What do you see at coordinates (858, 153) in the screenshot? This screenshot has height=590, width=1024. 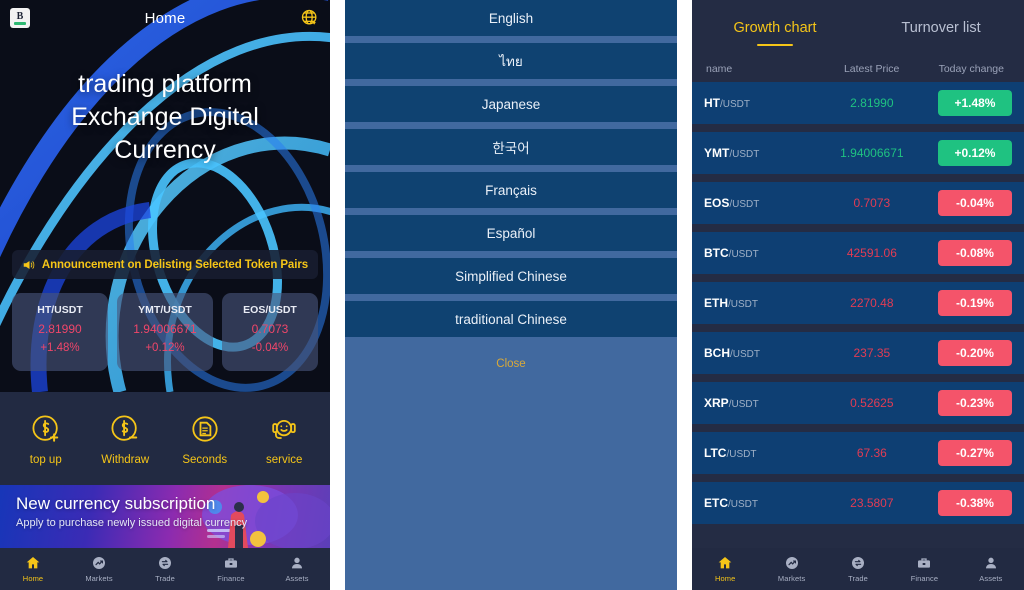 I see `table-row: YMT/USDT 1.94006671 +0.12%` at bounding box center [858, 153].